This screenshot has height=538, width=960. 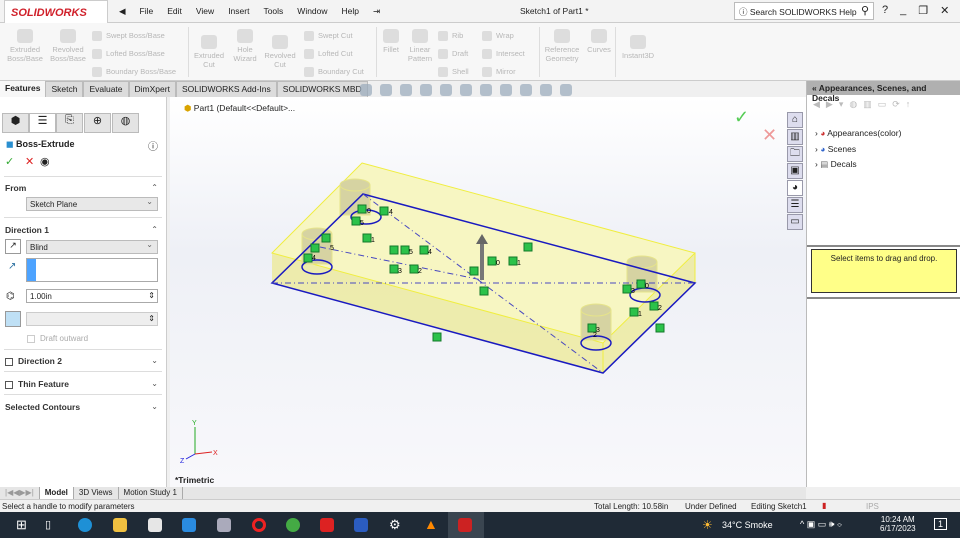 I want to click on from-select: Sketch Plane, so click(x=92, y=204).